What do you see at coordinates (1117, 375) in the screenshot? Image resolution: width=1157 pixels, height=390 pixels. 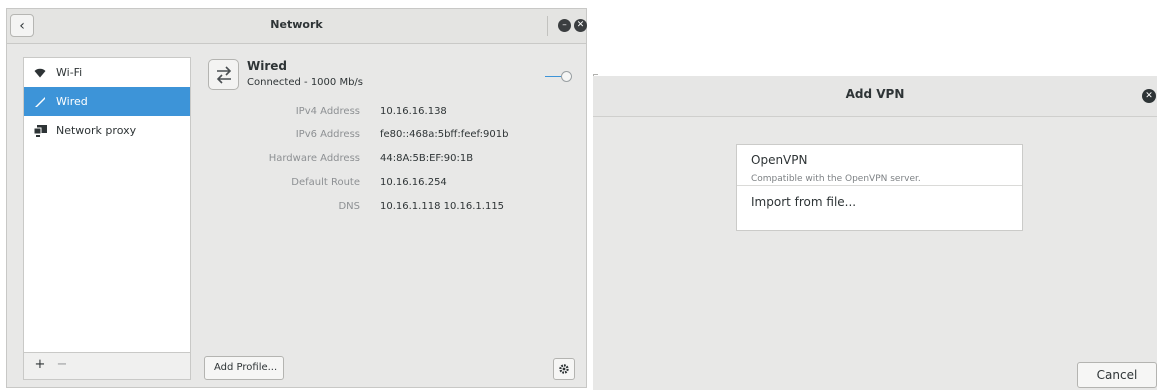 I see `cancel-button: Cancel` at bounding box center [1117, 375].